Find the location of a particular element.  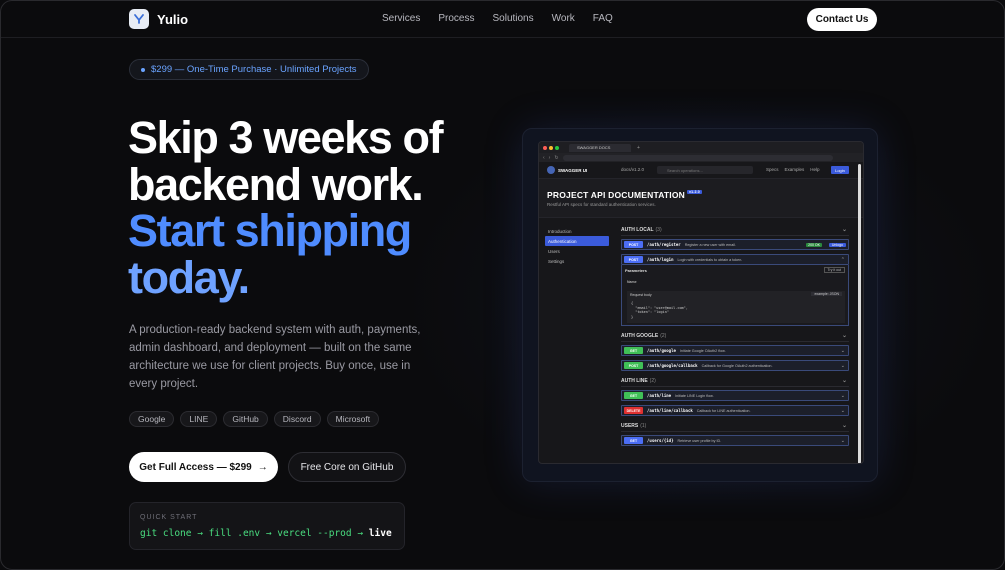

group-auth-local: AUTH LOCAL (3) ⌄ is located at coordinates (735, 230).